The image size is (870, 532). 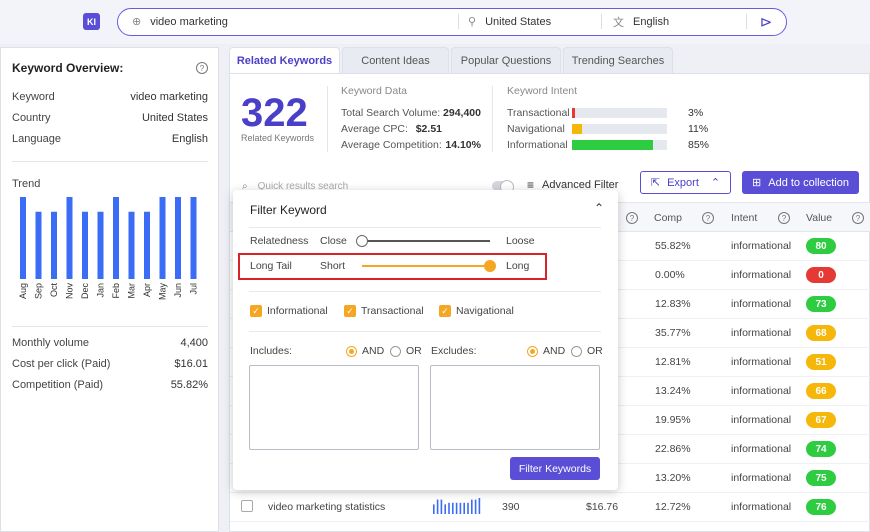 I want to click on cell-intent: informational, so click(x=761, y=304).